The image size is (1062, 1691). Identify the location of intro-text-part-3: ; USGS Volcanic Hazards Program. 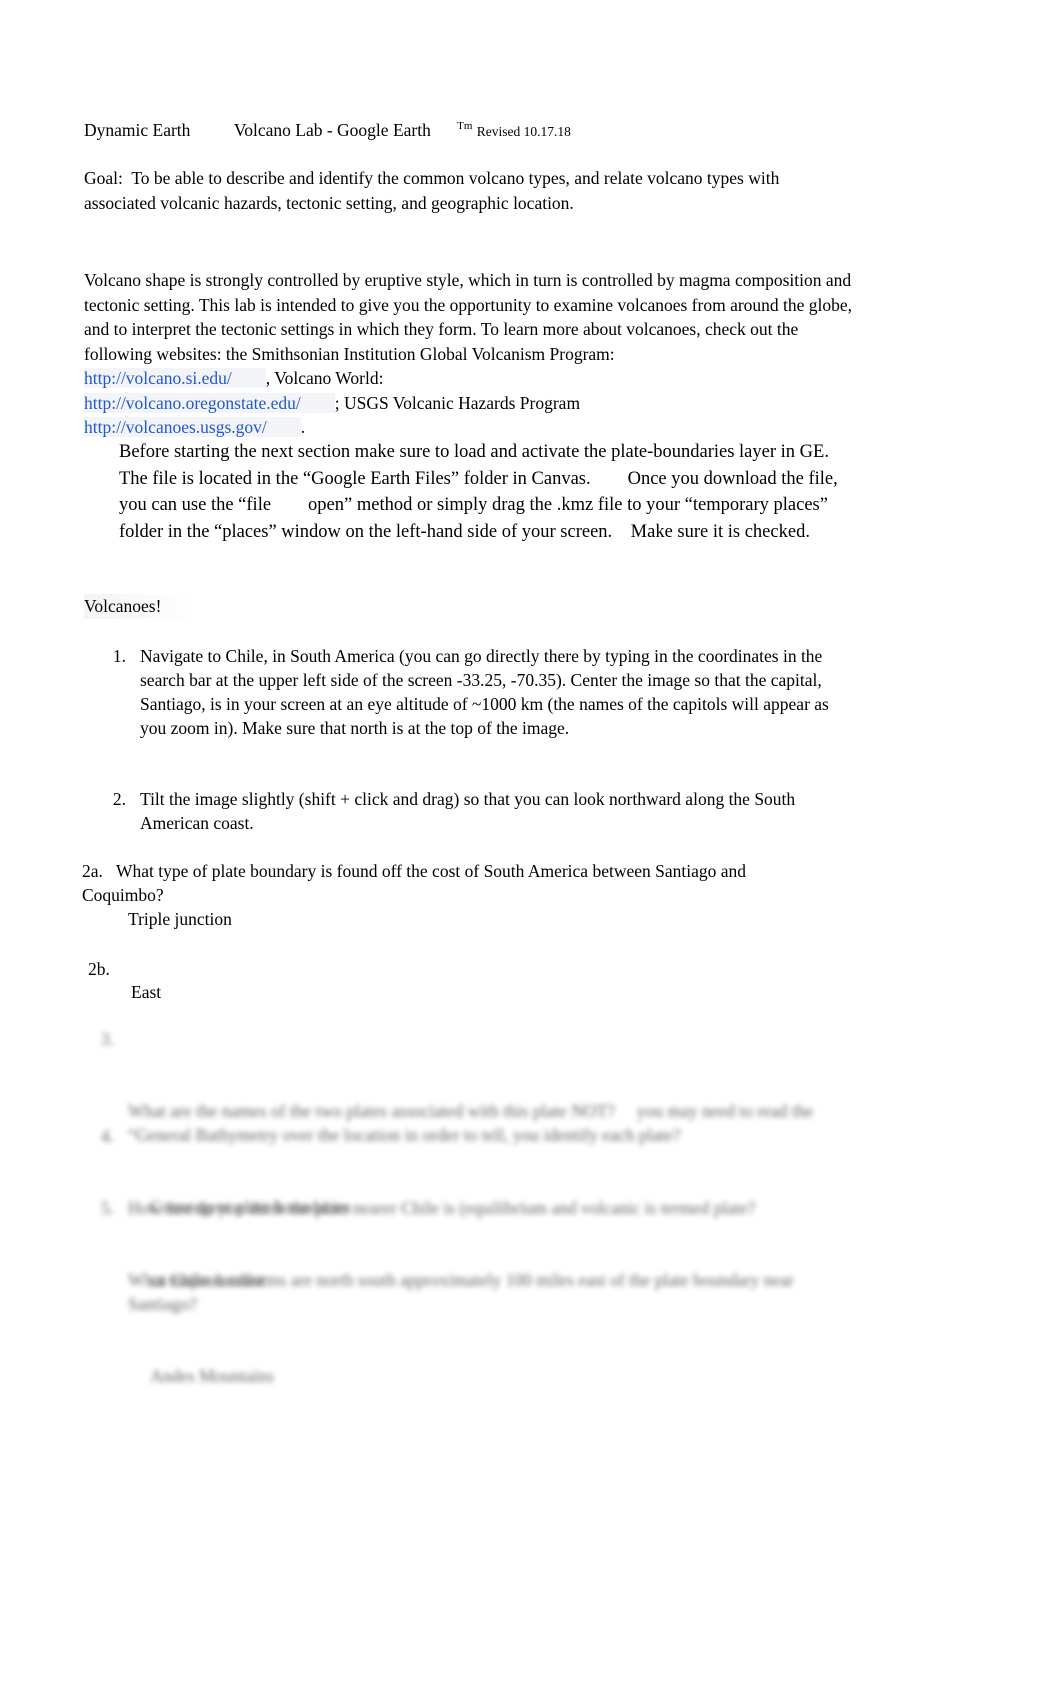
(457, 402).